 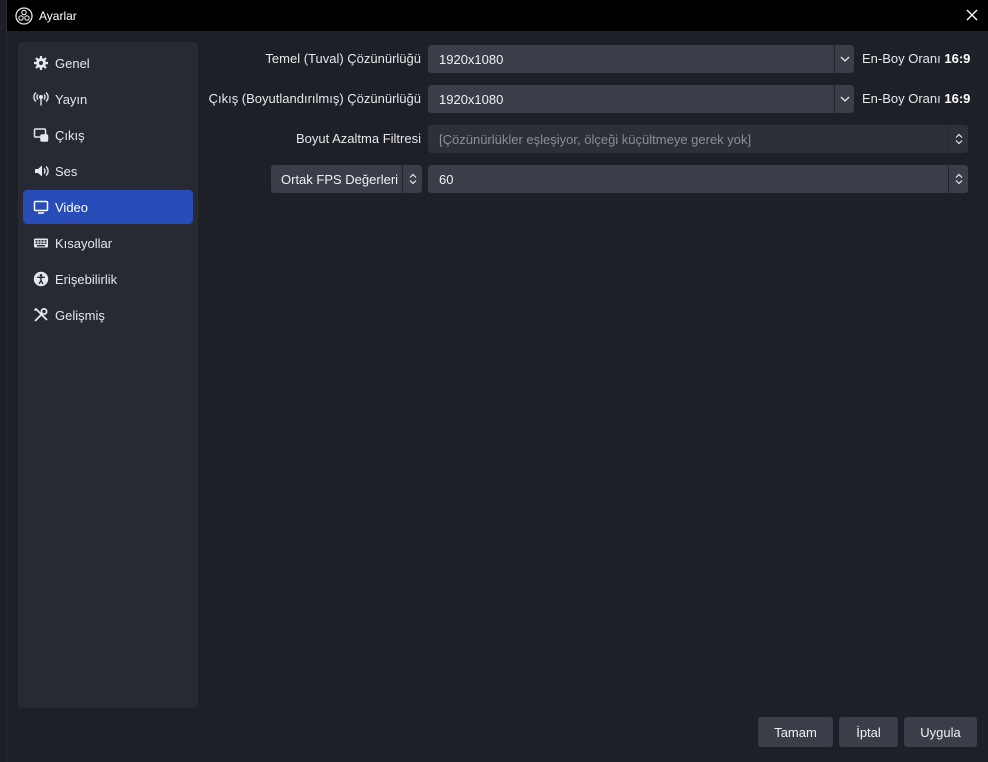 I want to click on sidebar-item-output: Çıkış, so click(x=108, y=135).